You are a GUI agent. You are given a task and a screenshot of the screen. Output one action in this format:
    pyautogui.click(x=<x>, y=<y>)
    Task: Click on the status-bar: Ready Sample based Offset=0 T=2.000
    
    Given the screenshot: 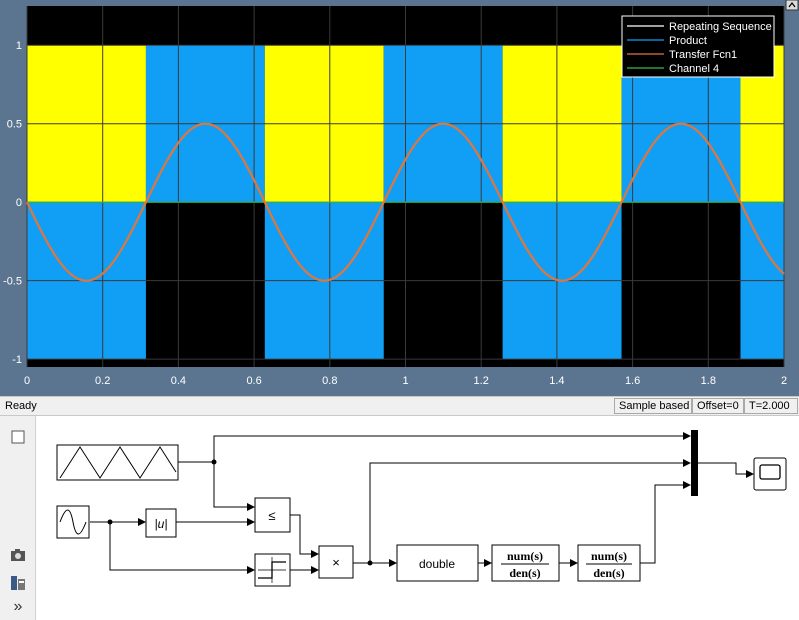 What is the action you would take?
    pyautogui.click(x=399, y=406)
    